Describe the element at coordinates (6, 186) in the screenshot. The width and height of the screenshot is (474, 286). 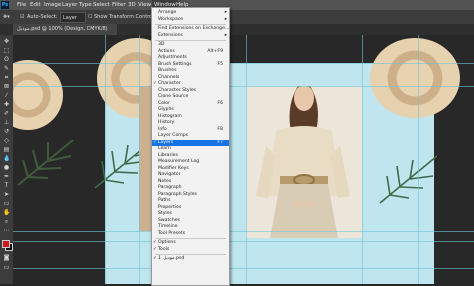
I see `type-icon: T` at that location.